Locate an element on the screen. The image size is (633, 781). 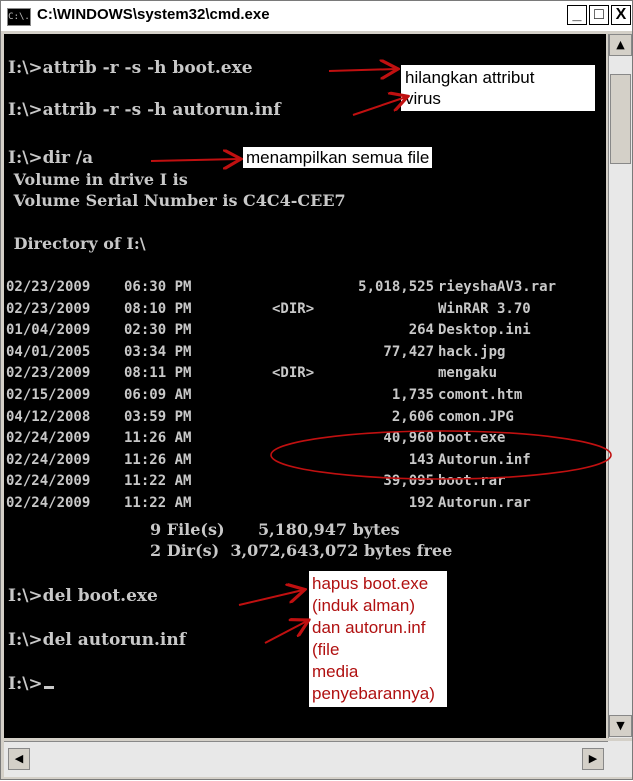
window-title: C:\WINDOWS\system32\cmd.exe is located at coordinates (153, 14).